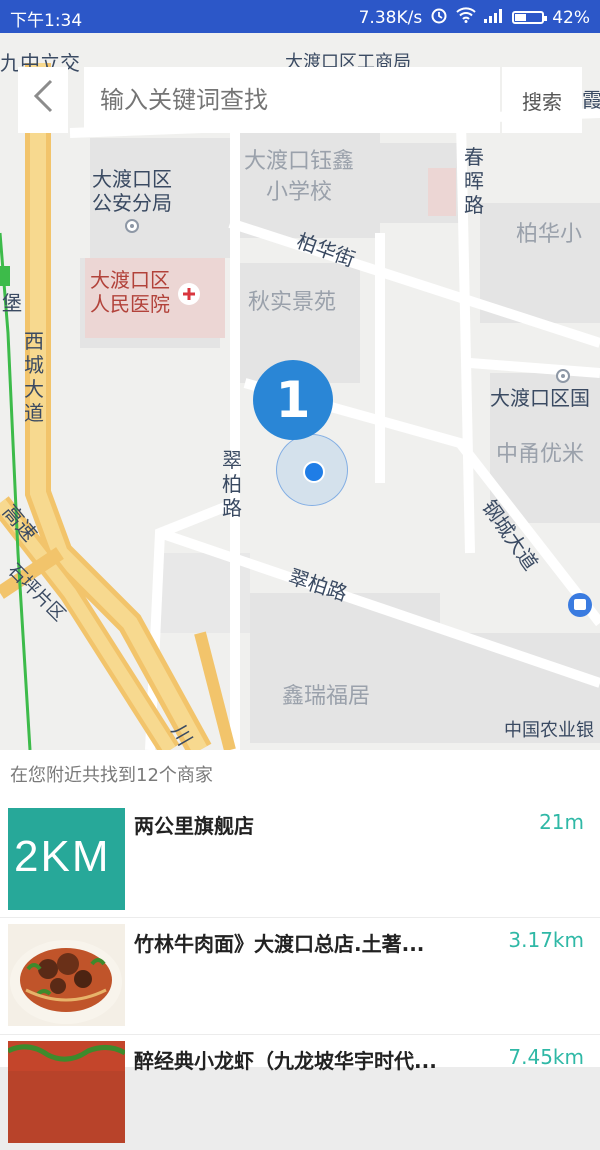  What do you see at coordinates (300, 1092) in the screenshot?
I see `list-item: 醉经典小龙虾（九龙坡华宇时代... 7.45km` at bounding box center [300, 1092].